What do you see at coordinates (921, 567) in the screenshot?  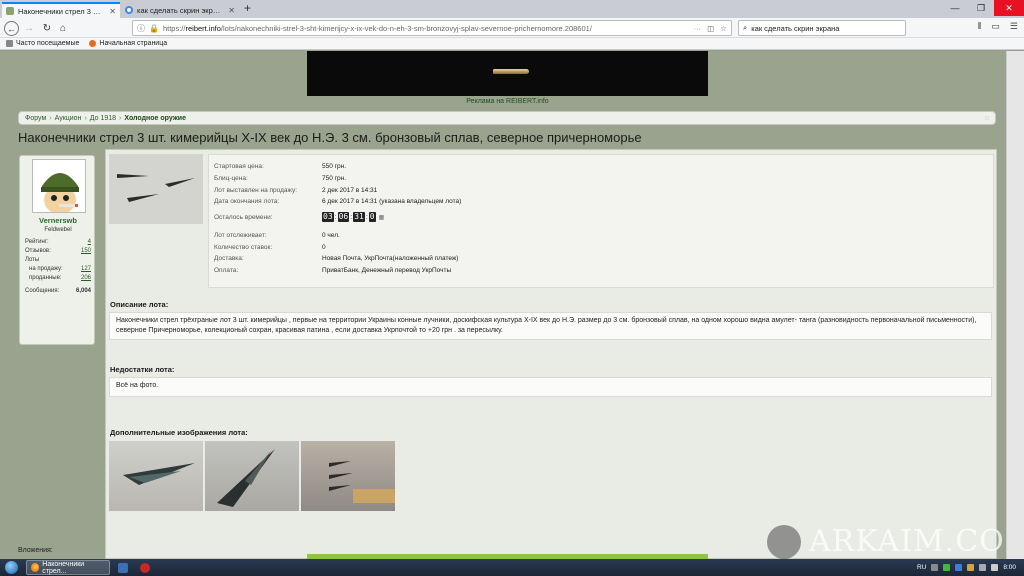 I see `language-indicator: RU` at bounding box center [921, 567].